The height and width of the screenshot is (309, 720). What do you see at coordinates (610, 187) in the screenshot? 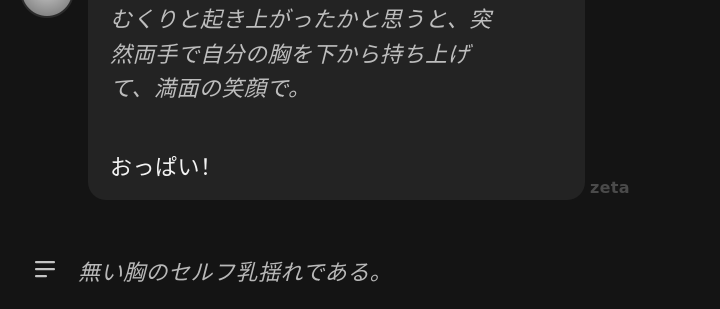
I see `zeta-watermark: zeta` at bounding box center [610, 187].